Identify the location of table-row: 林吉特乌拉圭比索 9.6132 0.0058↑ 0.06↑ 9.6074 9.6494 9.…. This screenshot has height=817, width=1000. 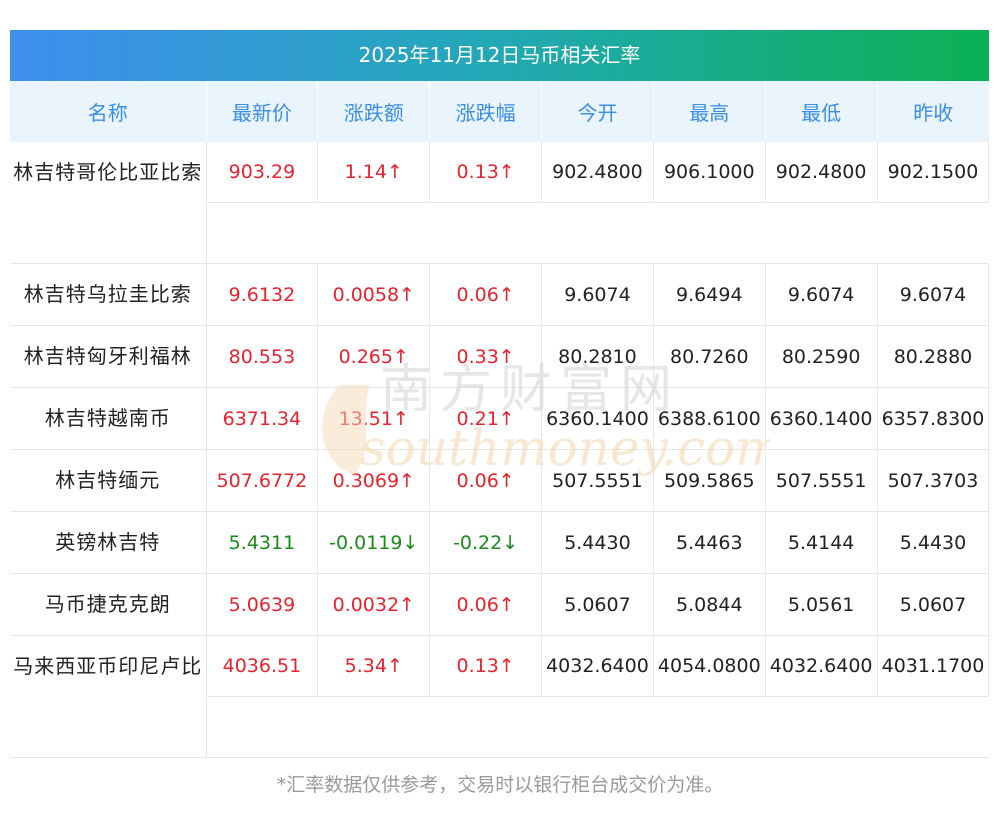
(500, 294).